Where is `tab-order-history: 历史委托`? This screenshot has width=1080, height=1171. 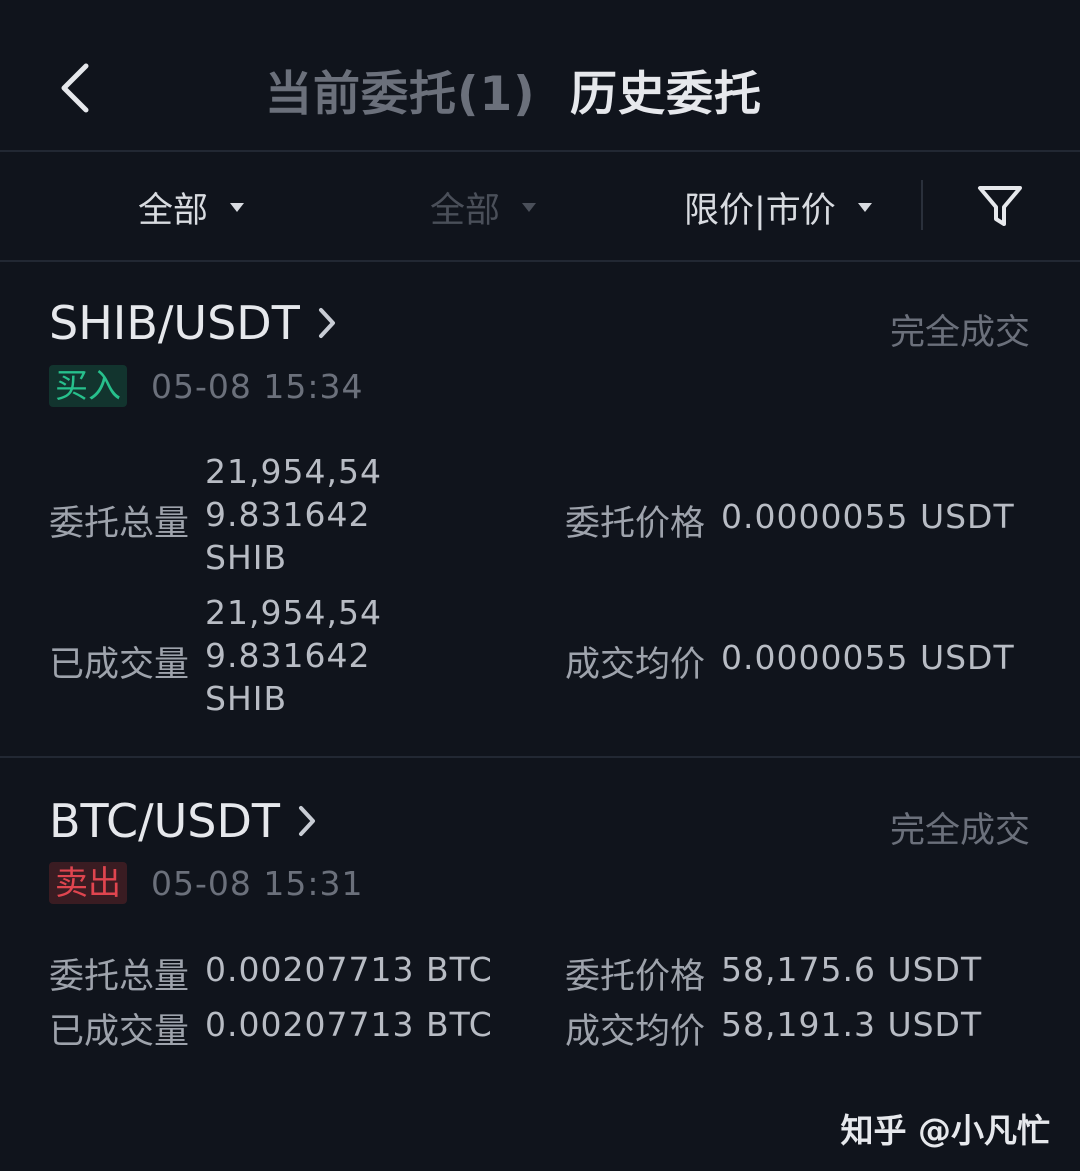
tab-order-history: 历史委托 is located at coordinates (666, 89).